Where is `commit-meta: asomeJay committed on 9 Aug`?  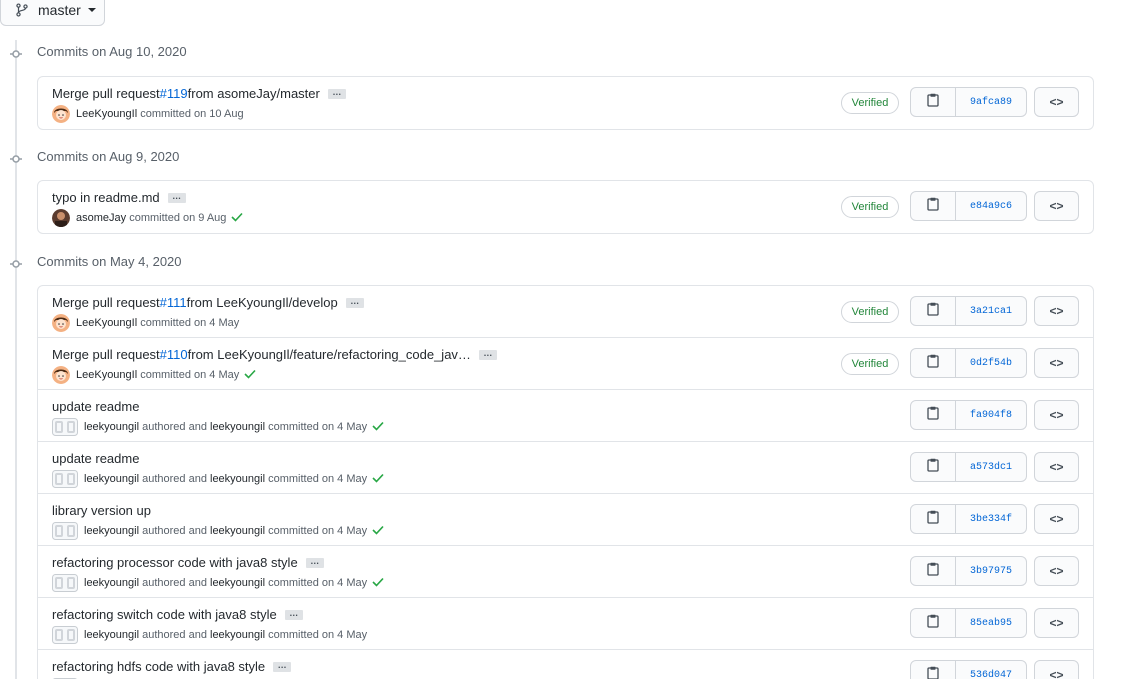 commit-meta: asomeJay committed on 9 Aug is located at coordinates (148, 218).